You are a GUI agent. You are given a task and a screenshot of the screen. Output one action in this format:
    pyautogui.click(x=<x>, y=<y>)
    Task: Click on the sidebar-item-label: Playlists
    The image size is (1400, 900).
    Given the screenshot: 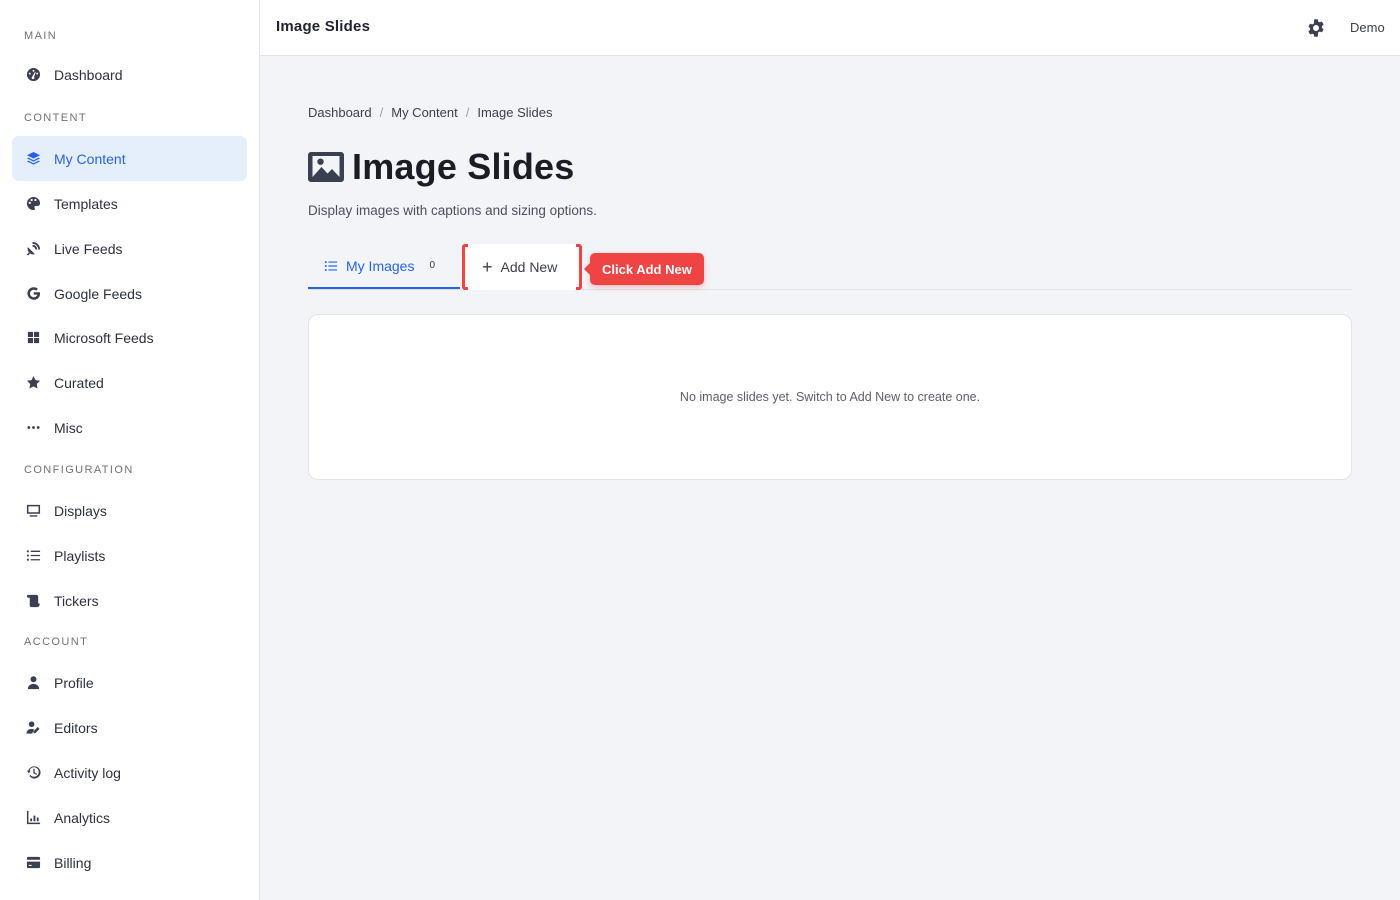 What is the action you would take?
    pyautogui.click(x=80, y=555)
    